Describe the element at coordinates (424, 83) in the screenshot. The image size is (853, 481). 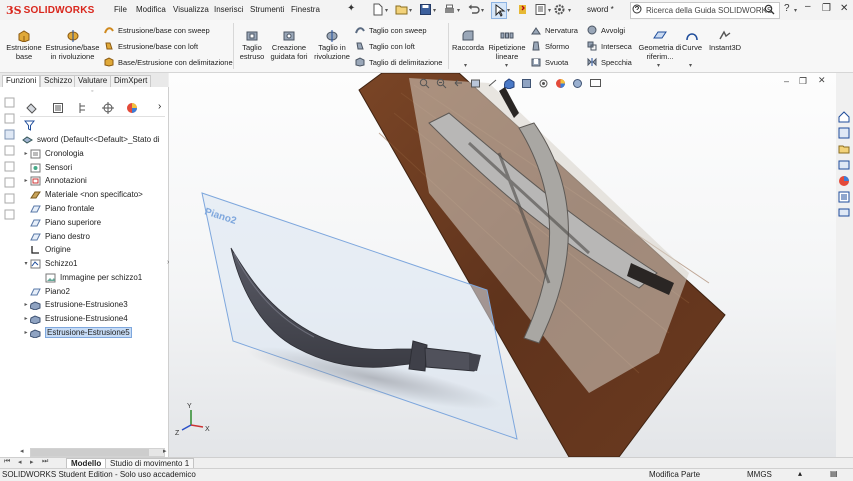
I see `zoom-to-fit-icon` at that location.